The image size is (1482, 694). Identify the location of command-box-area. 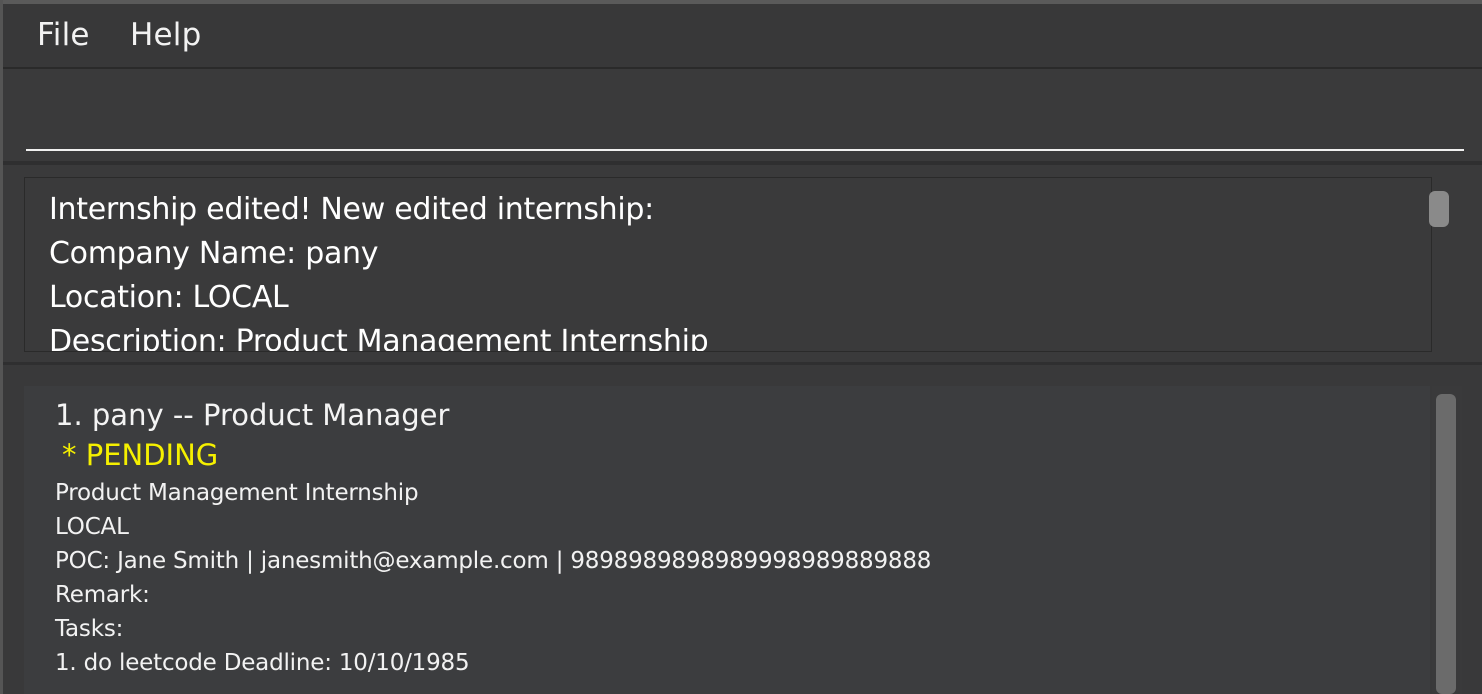
(742, 117).